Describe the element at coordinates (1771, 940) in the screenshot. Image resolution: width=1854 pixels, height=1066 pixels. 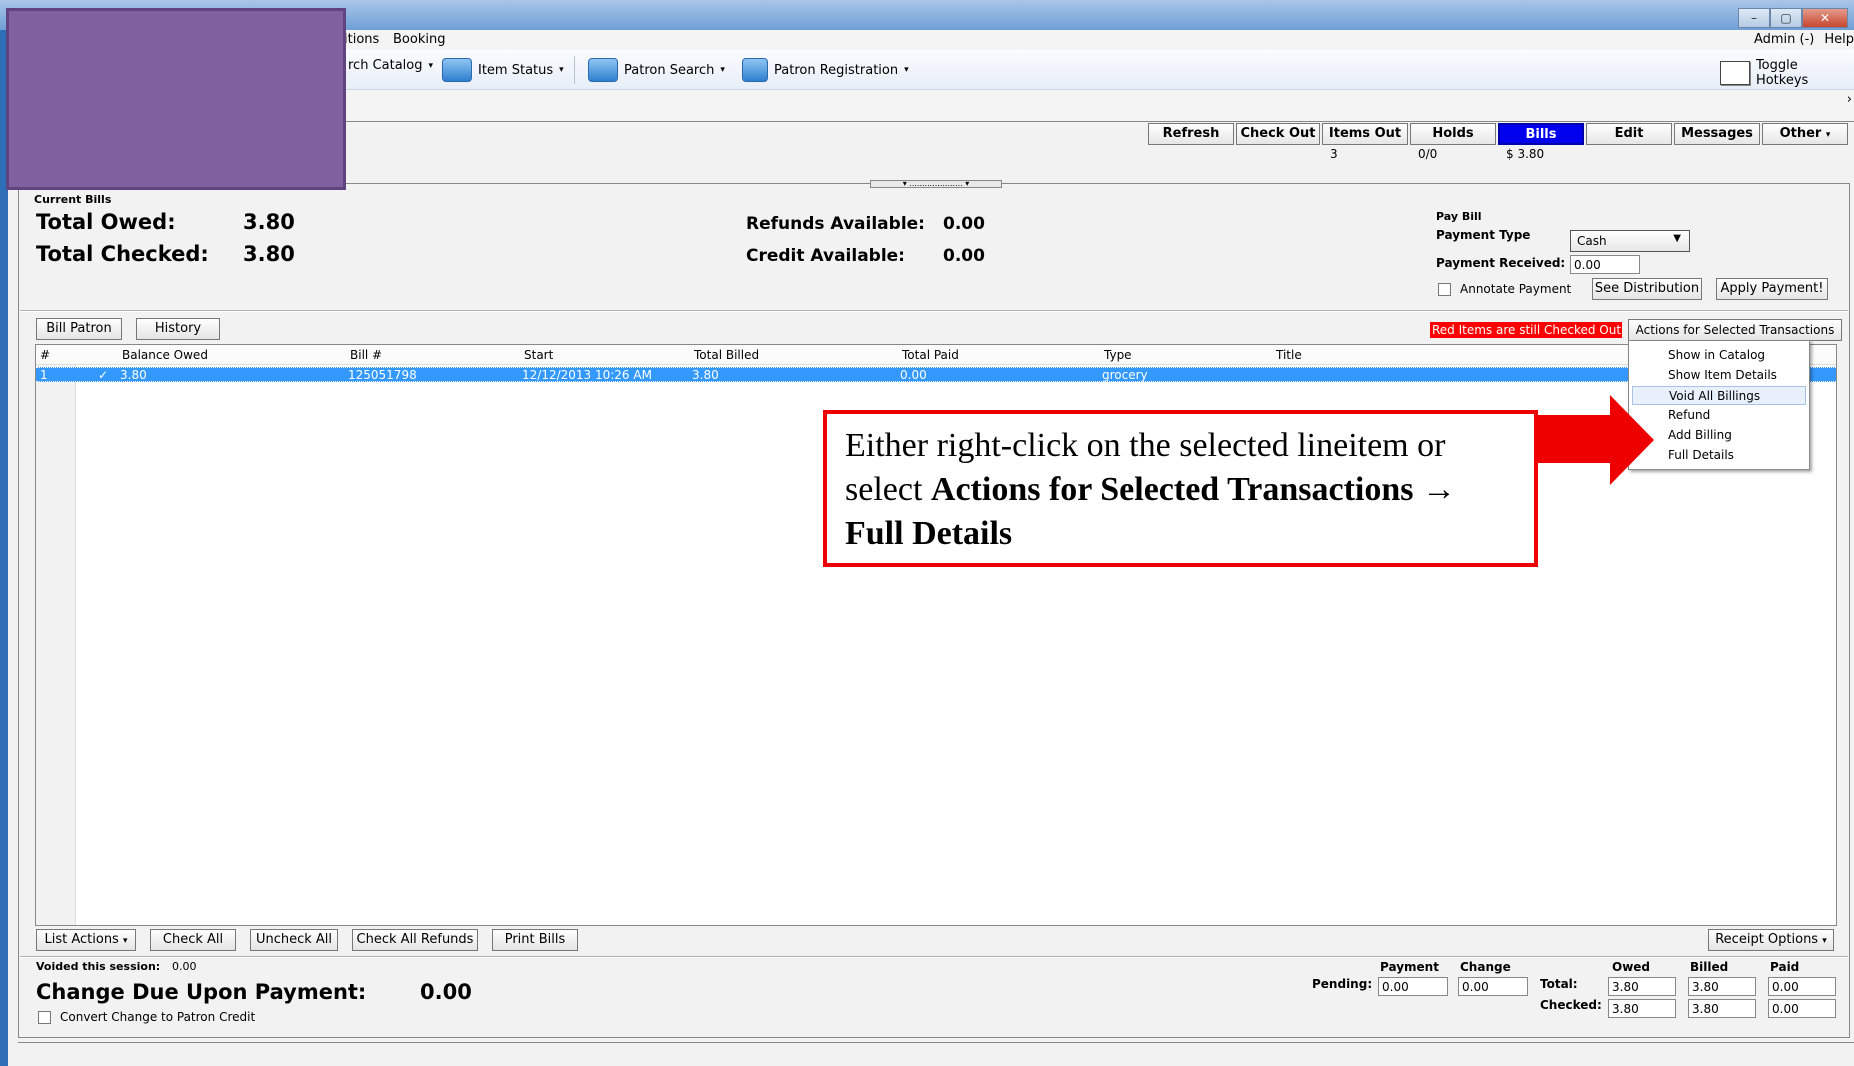
I see `receipt-options-button: Receipt Options ▾` at that location.